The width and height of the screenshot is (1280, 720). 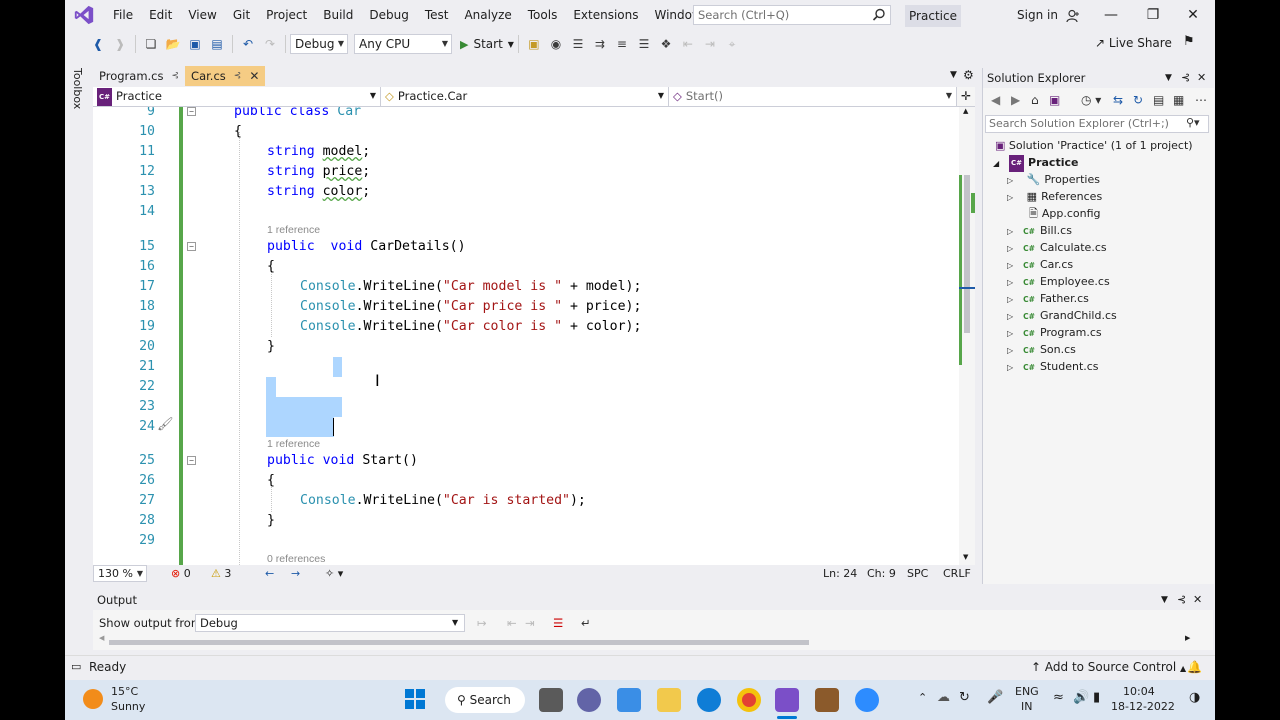 I want to click on network-sync-icon: ↻, so click(x=964, y=697).